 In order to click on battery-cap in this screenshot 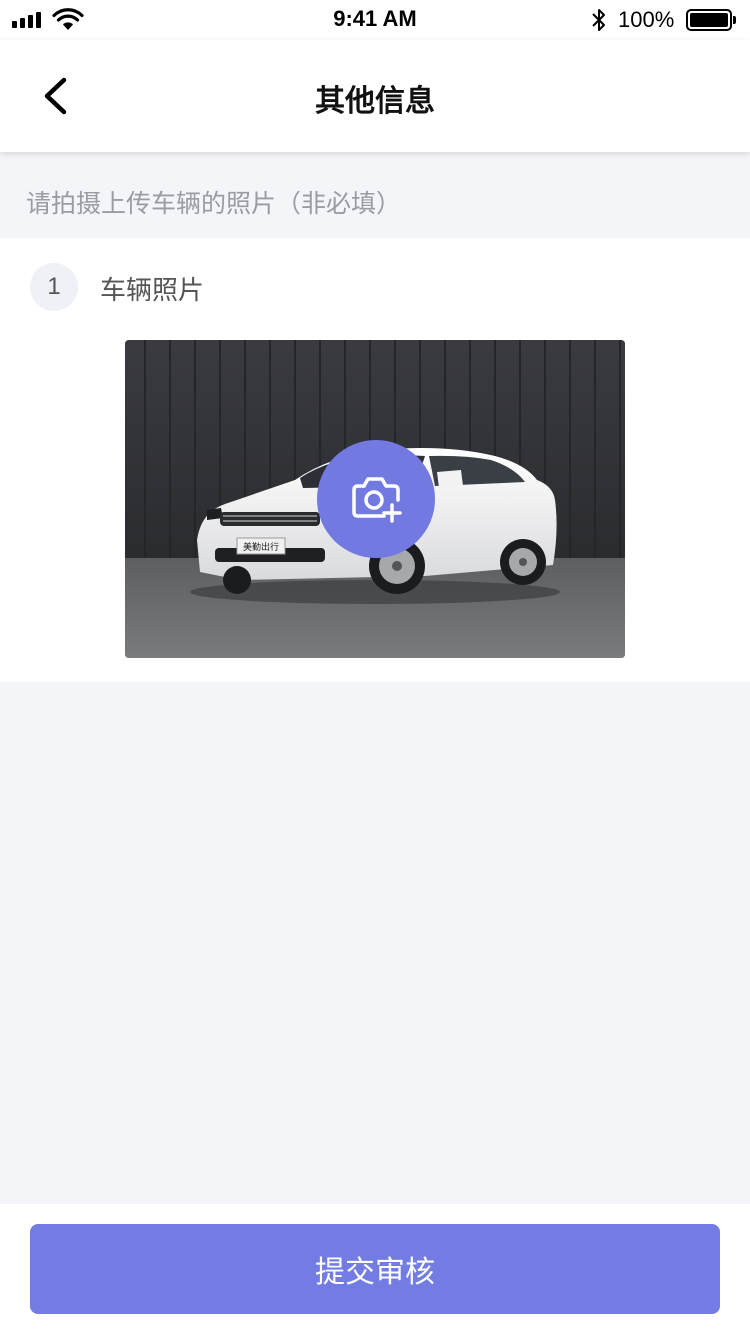, I will do `click(734, 20)`.